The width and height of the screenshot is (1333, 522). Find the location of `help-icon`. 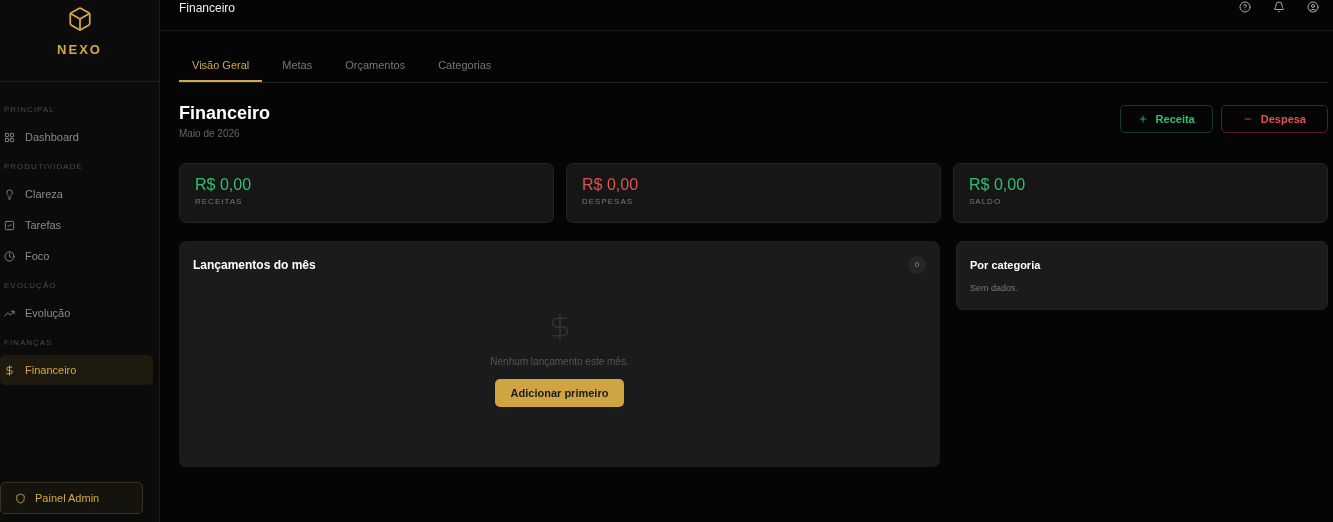

help-icon is located at coordinates (1245, 7).